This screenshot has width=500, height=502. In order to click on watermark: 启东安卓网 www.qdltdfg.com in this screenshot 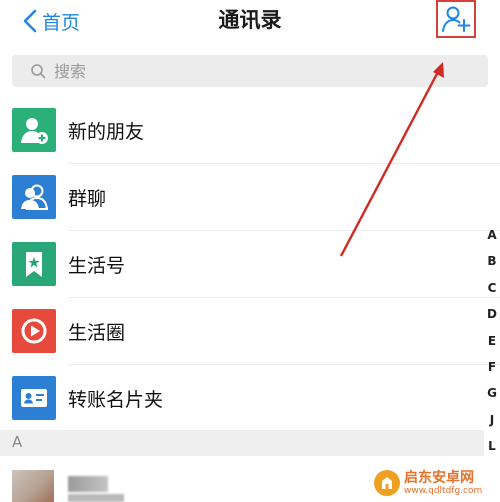, I will do `click(437, 483)`.